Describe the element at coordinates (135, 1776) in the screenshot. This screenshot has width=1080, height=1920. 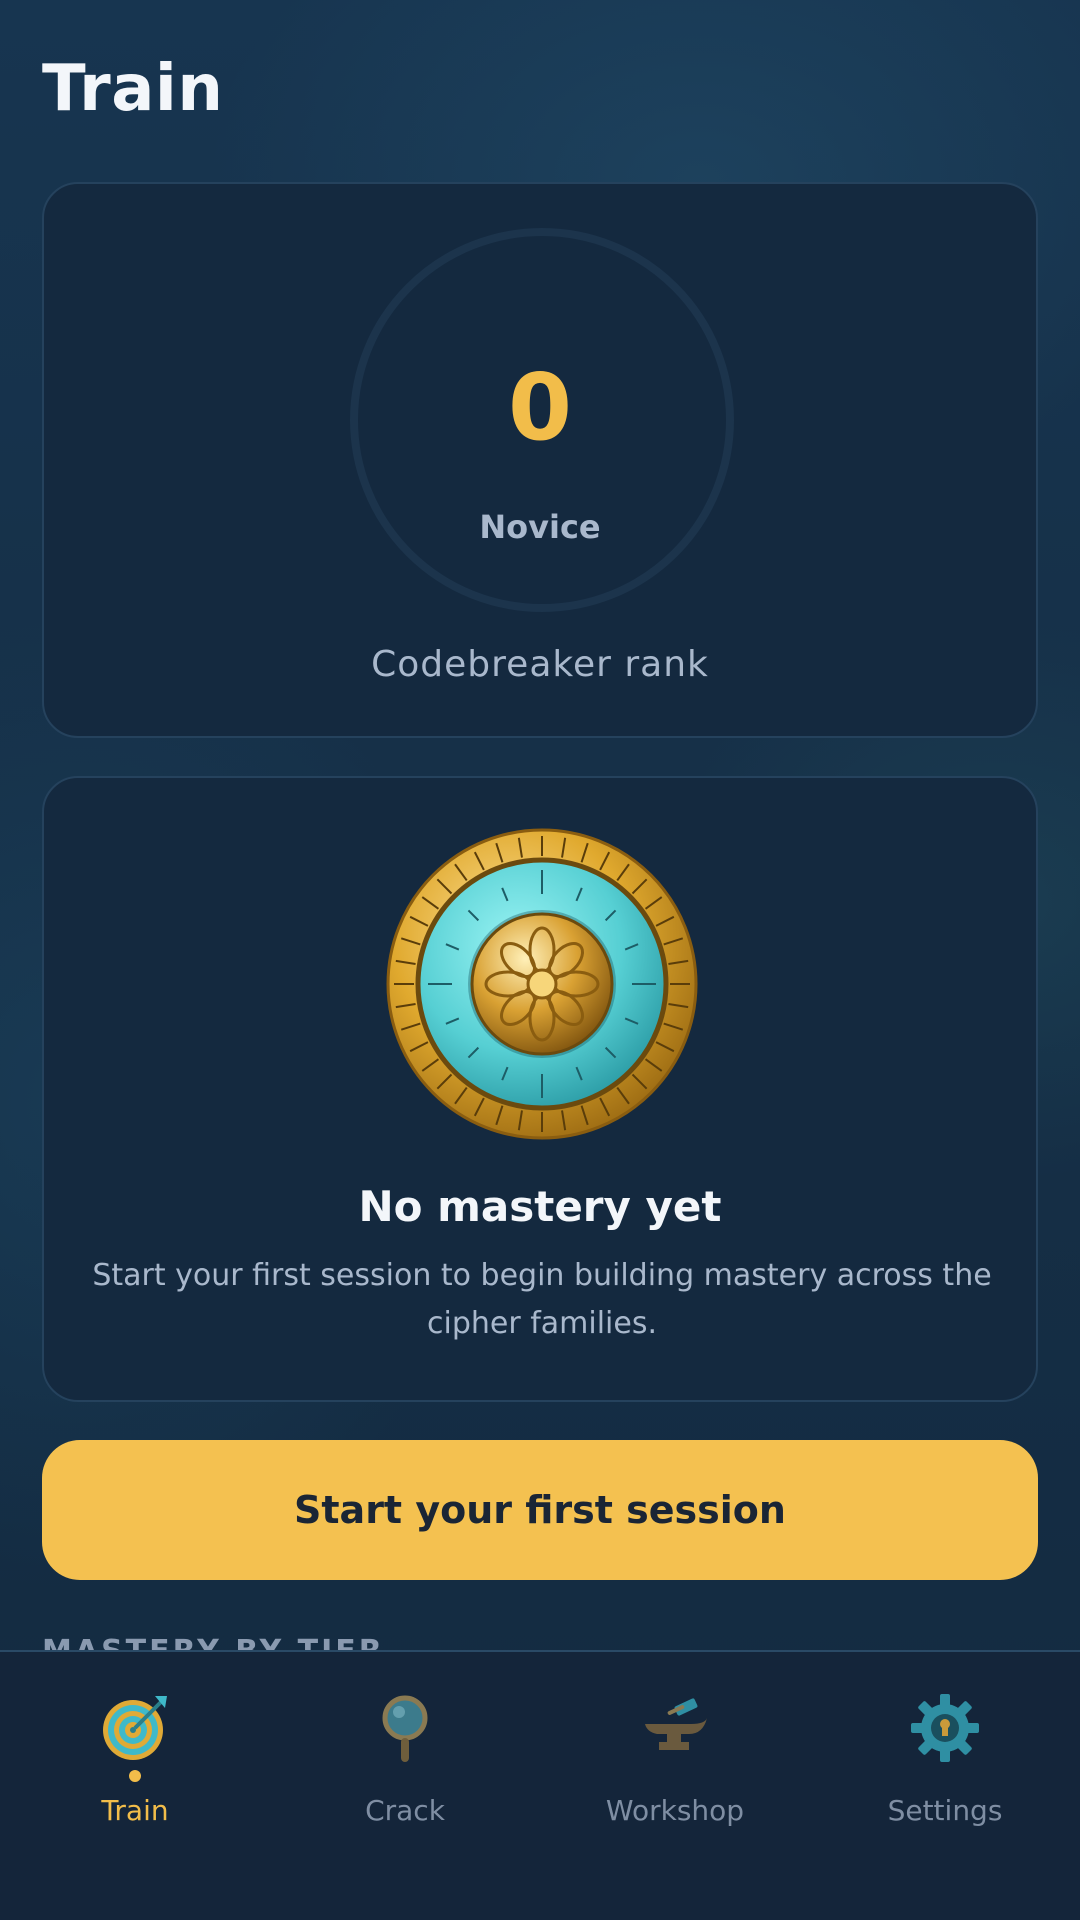
I see `active-tab-indicator` at that location.